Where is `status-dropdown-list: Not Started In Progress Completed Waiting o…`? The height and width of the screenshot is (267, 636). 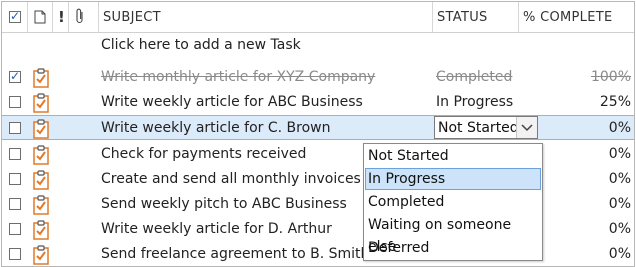 status-dropdown-list: Not Started In Progress Completed Waiting o… is located at coordinates (453, 202).